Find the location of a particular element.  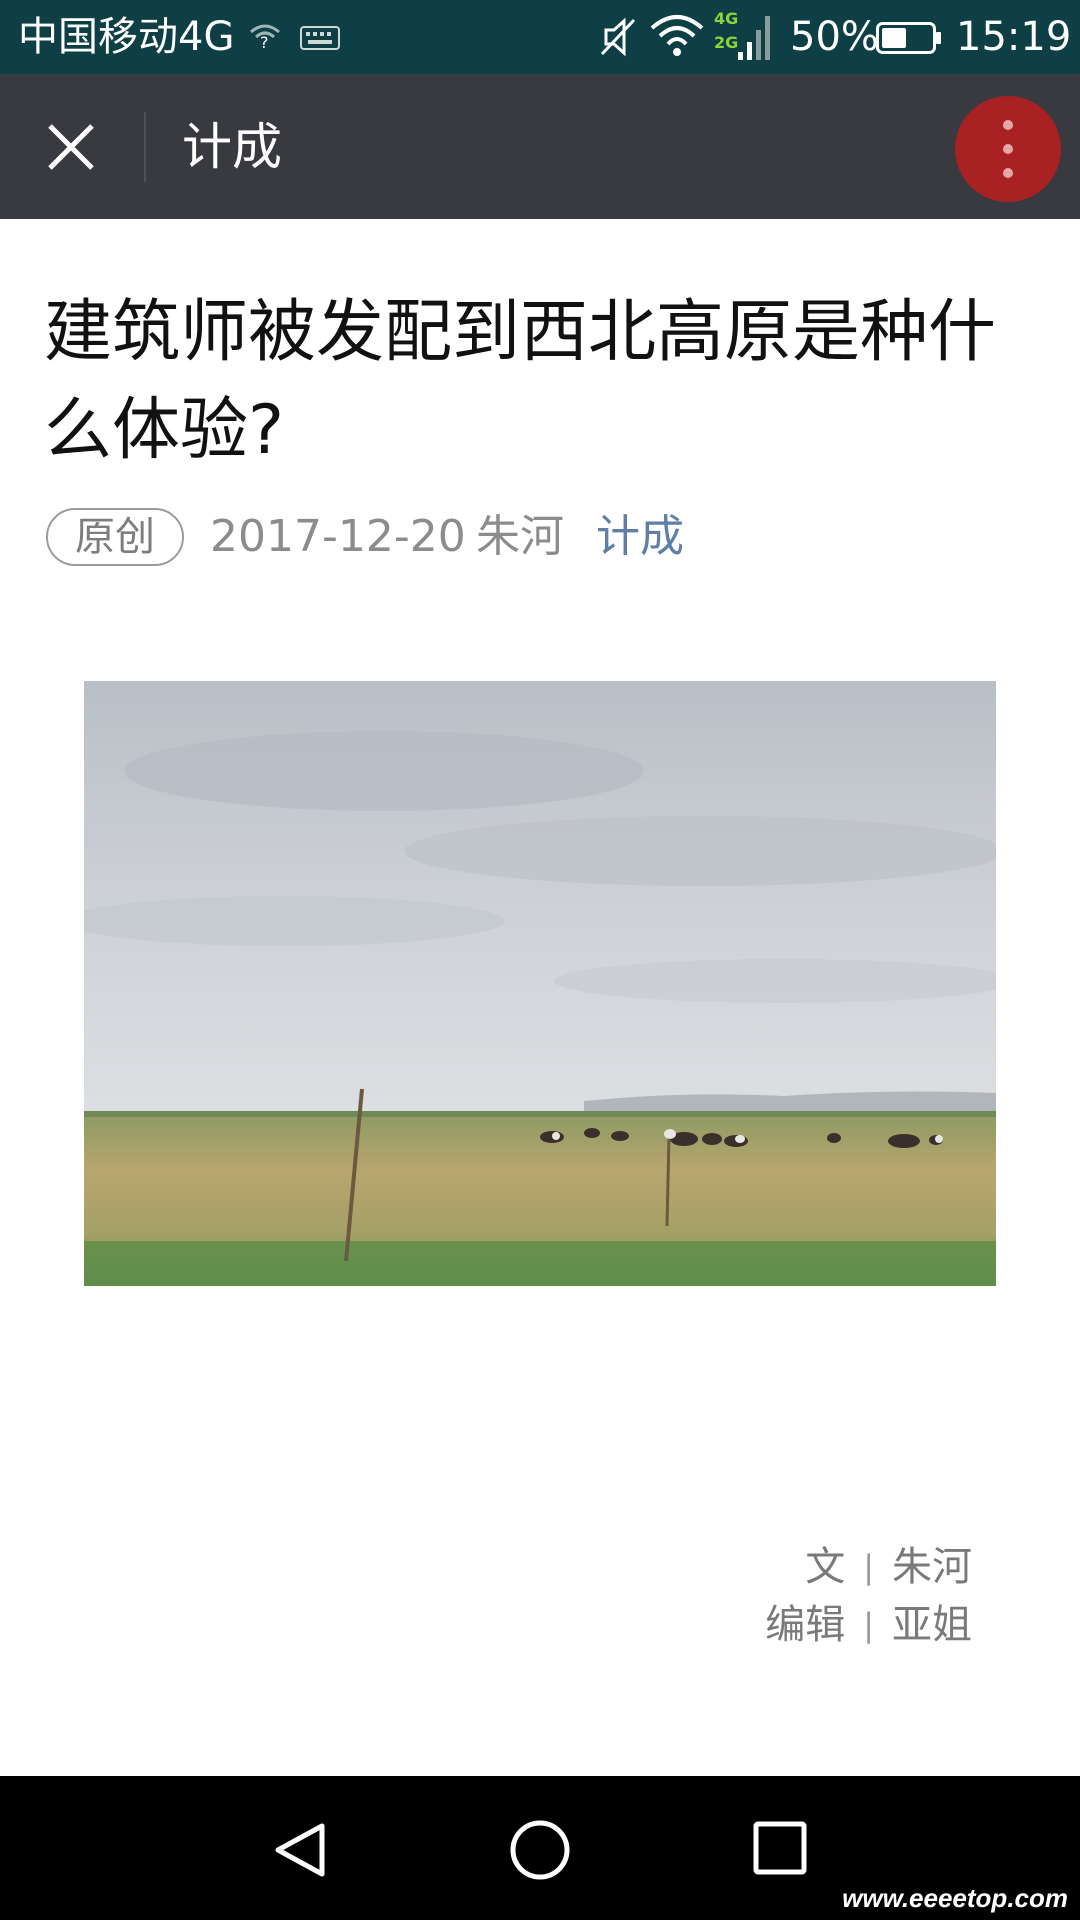

mute-icon is located at coordinates (618, 37).